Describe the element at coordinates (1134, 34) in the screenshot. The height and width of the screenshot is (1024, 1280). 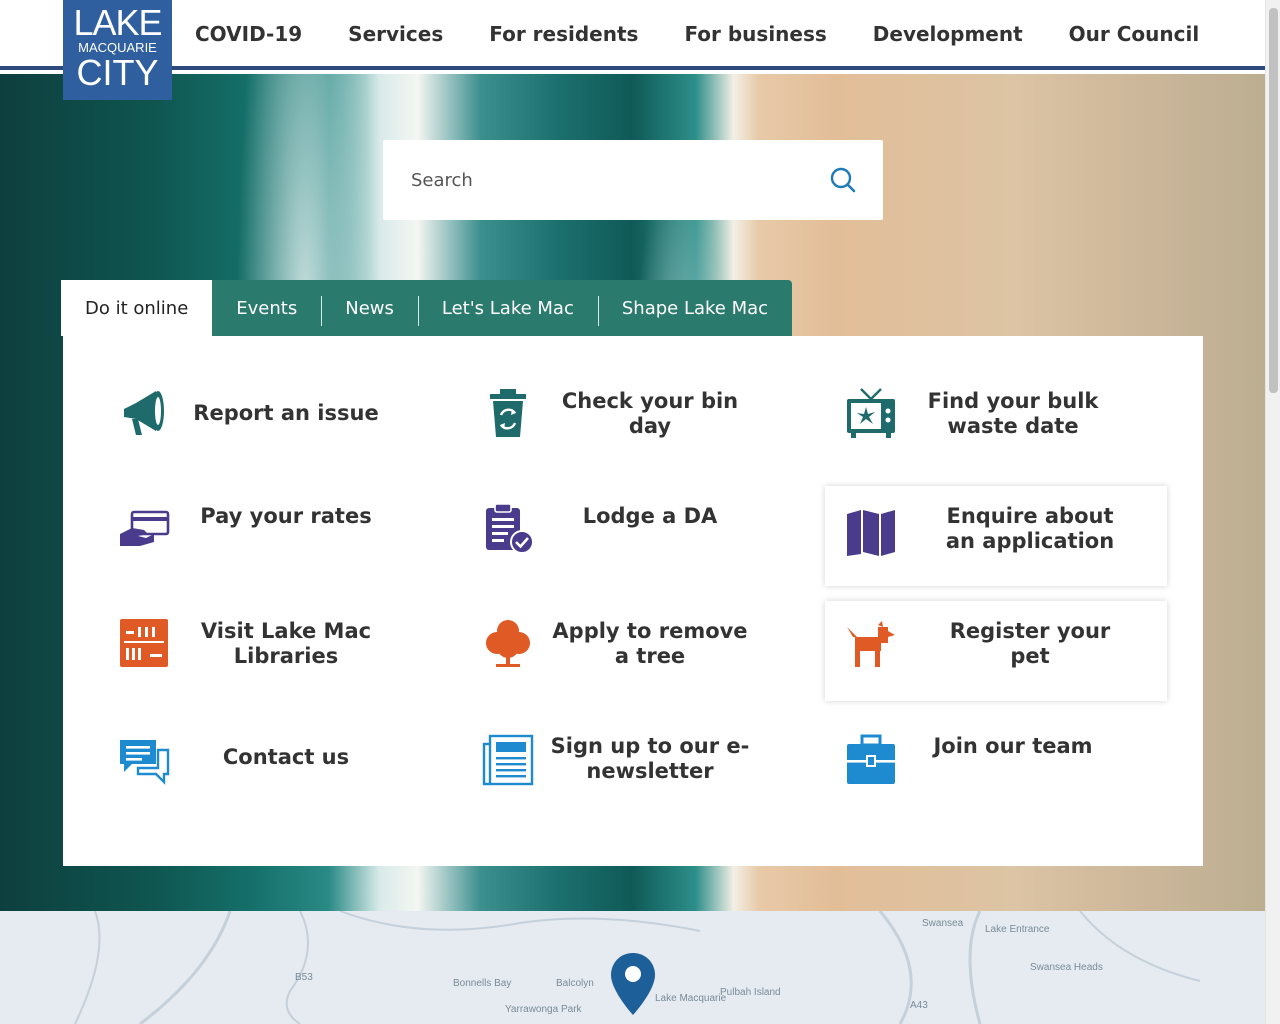
I see `nav-our-council: Our Council` at that location.